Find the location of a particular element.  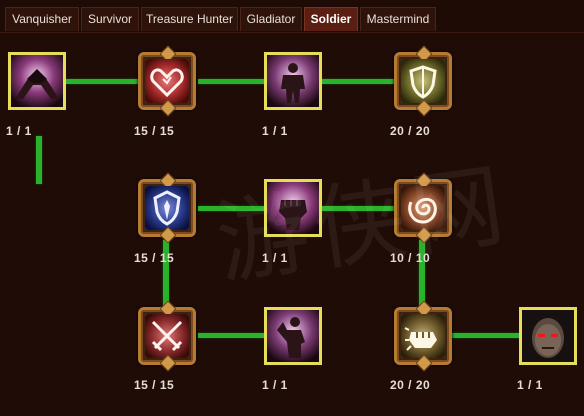

flexing-figure-icon is located at coordinates (293, 336).